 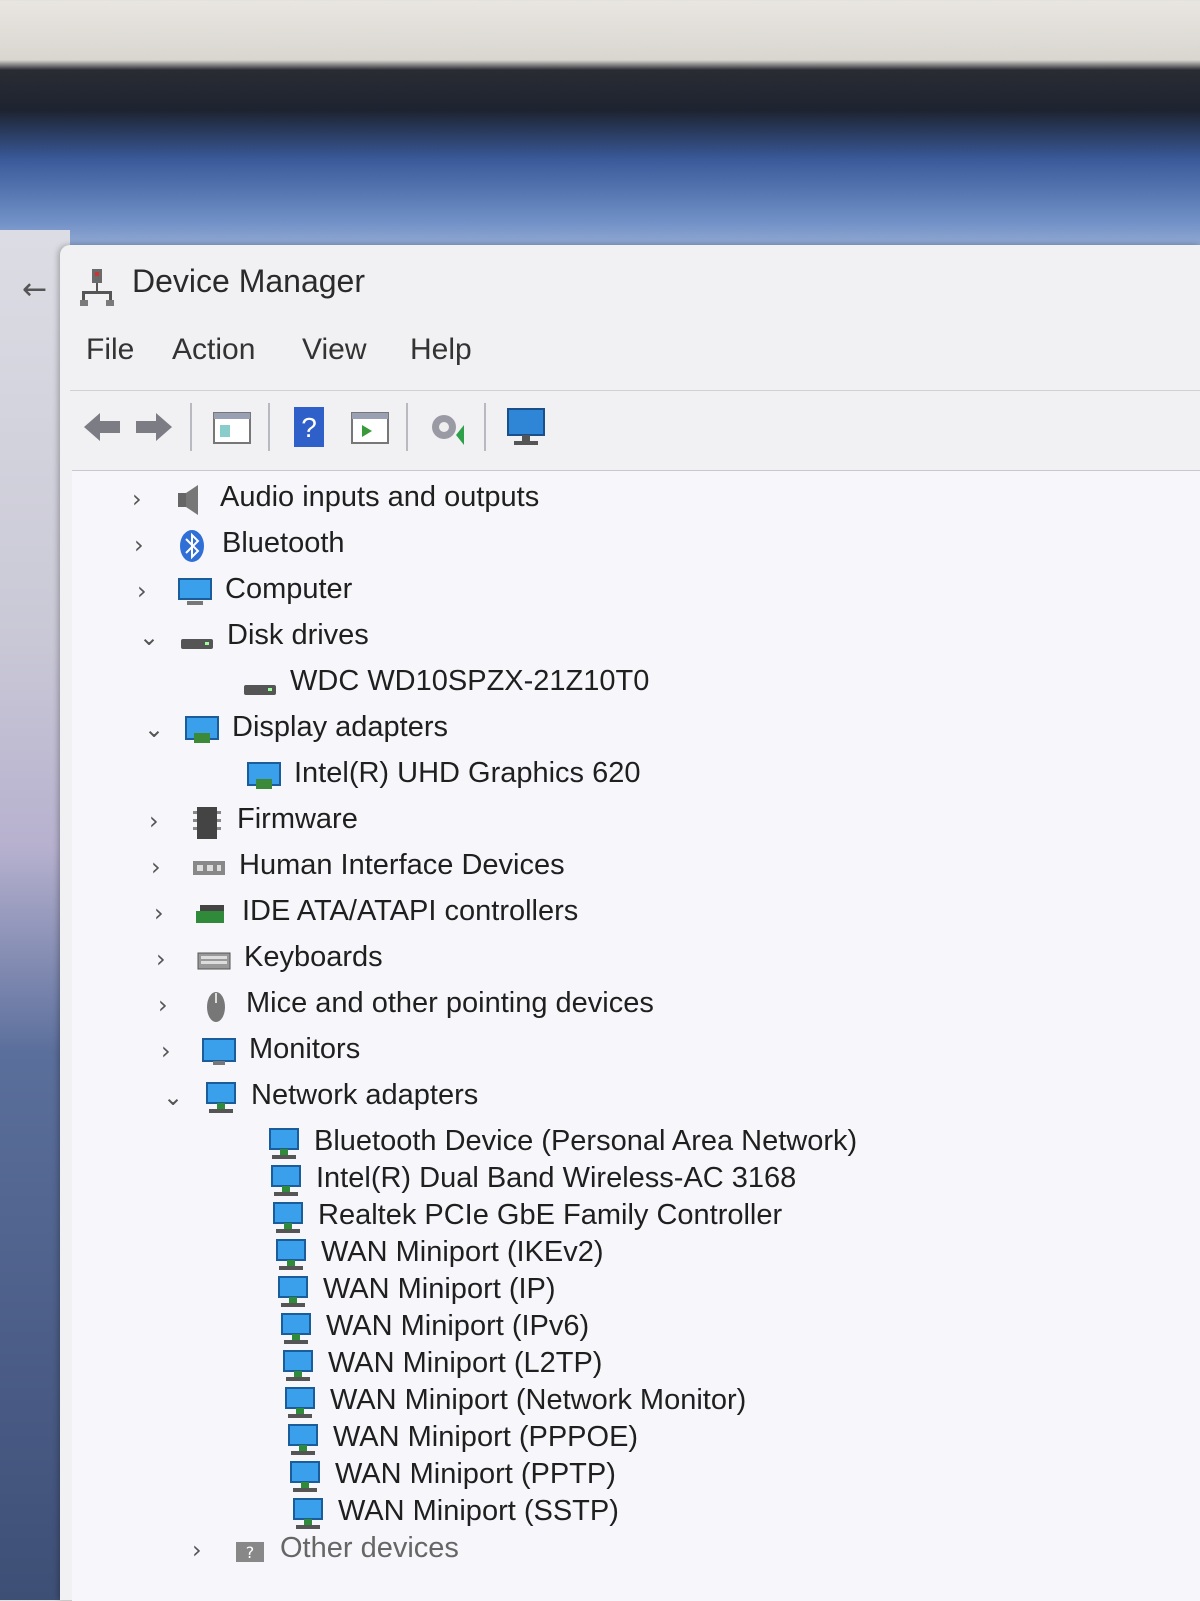 I want to click on tree-category-audio-inputs-and-outputs: › Audio inputs and outputs, so click(x=582, y=500).